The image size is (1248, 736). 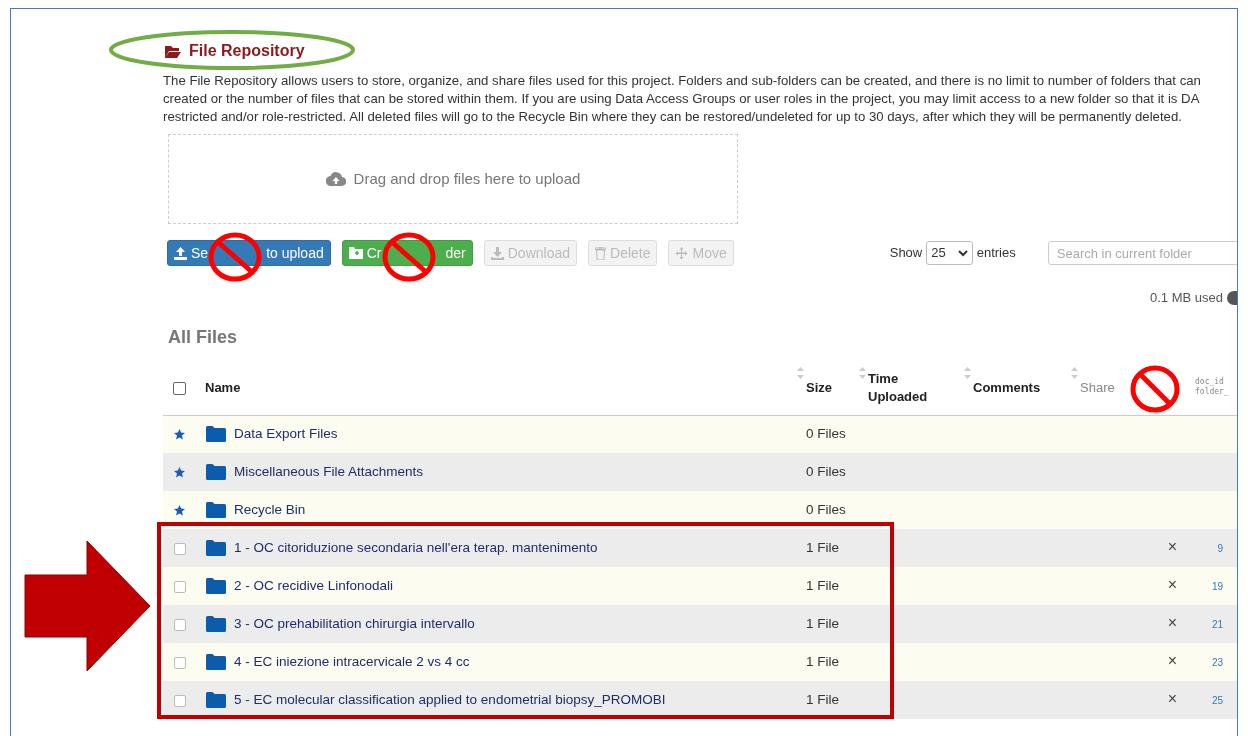 I want to click on cloud-upload-icon, so click(x=335, y=179).